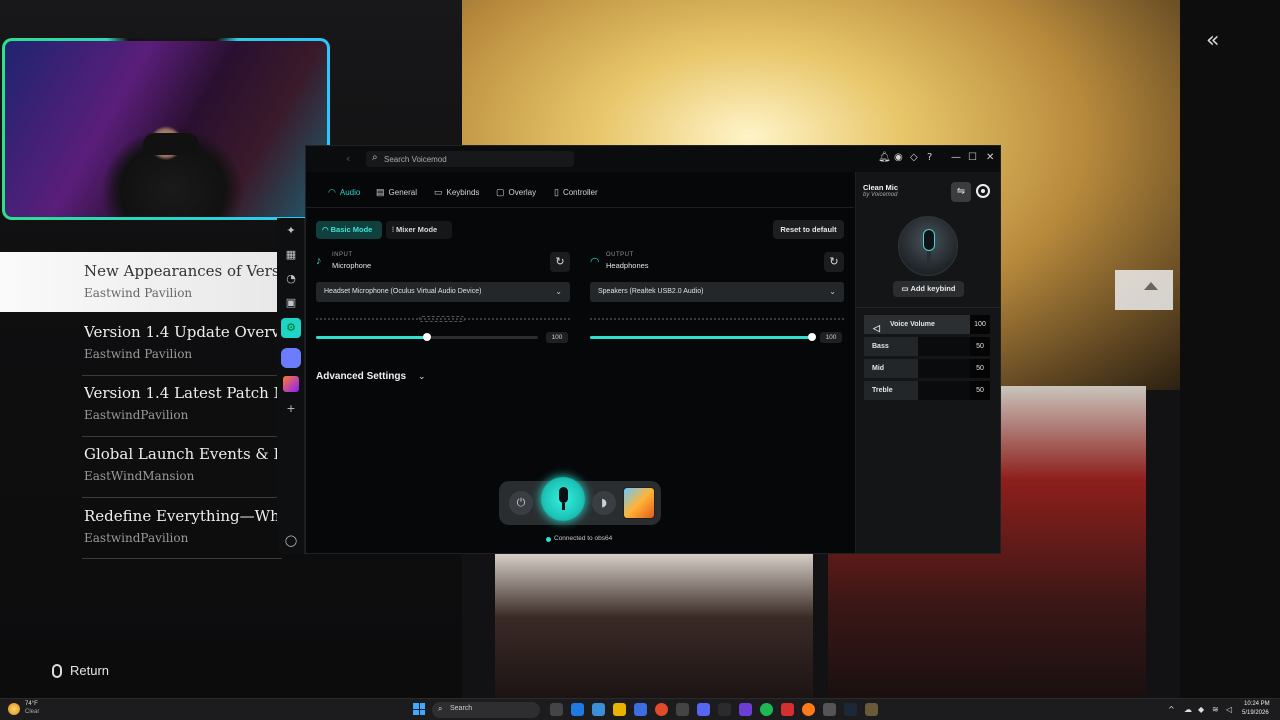 The image size is (1280, 720). I want to click on artwork-character-left, so click(654, 625).